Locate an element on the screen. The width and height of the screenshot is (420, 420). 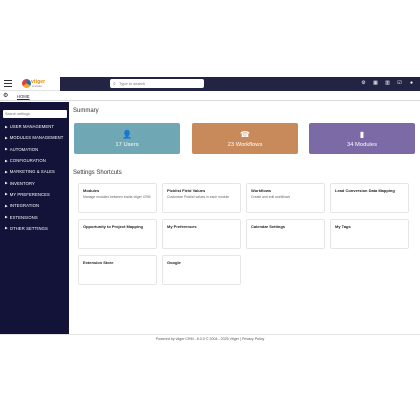
sidebar-item: ▶ MARKETING & SALES is located at coordinates (34, 171).